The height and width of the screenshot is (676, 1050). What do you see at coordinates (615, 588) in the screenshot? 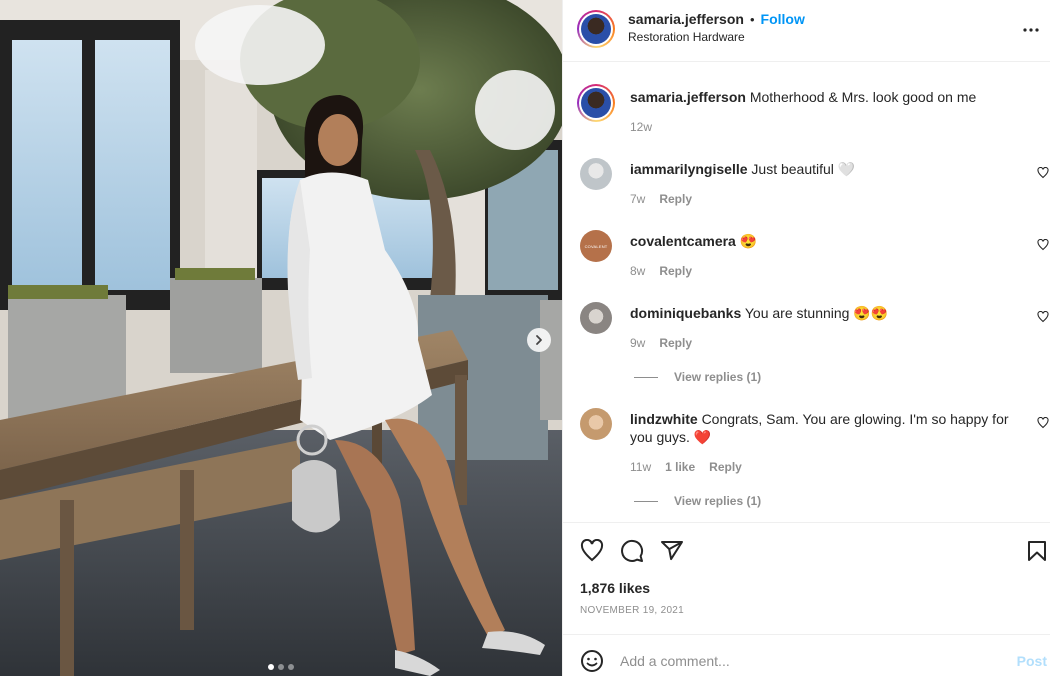
I see `likes-count: 1,876 likes` at bounding box center [615, 588].